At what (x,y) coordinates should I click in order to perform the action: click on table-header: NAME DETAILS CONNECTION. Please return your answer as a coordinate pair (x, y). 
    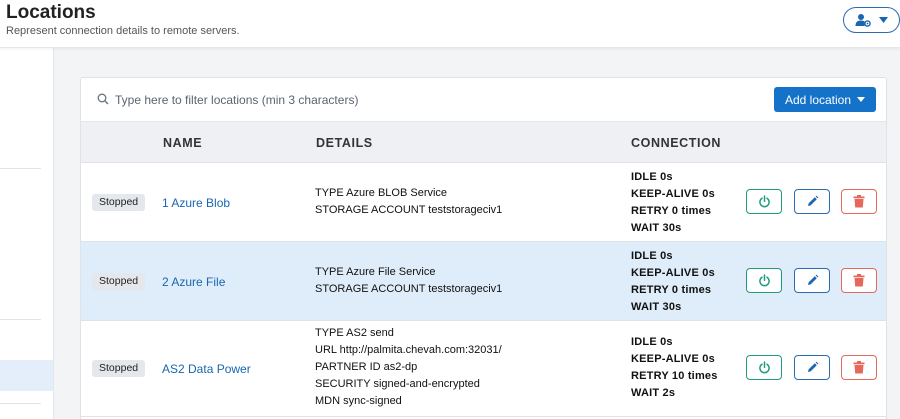
    Looking at the image, I should click on (483, 142).